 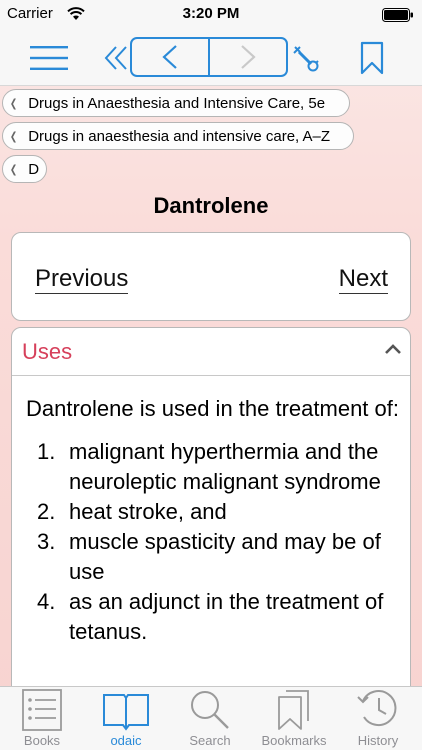 I want to click on wrench-icon, so click(x=306, y=59).